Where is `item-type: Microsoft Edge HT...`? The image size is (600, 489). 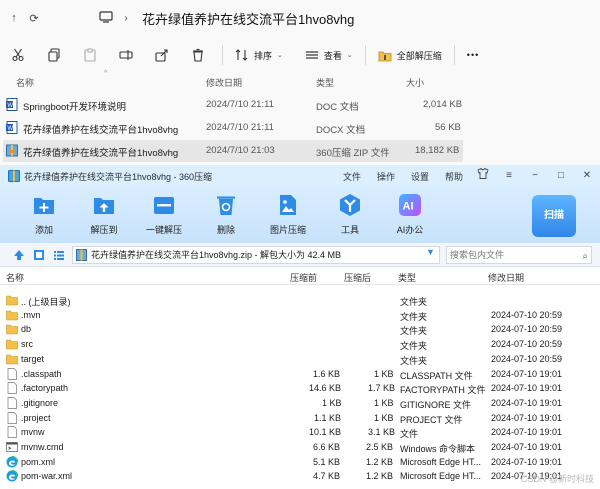 item-type: Microsoft Edge HT... is located at coordinates (441, 476).